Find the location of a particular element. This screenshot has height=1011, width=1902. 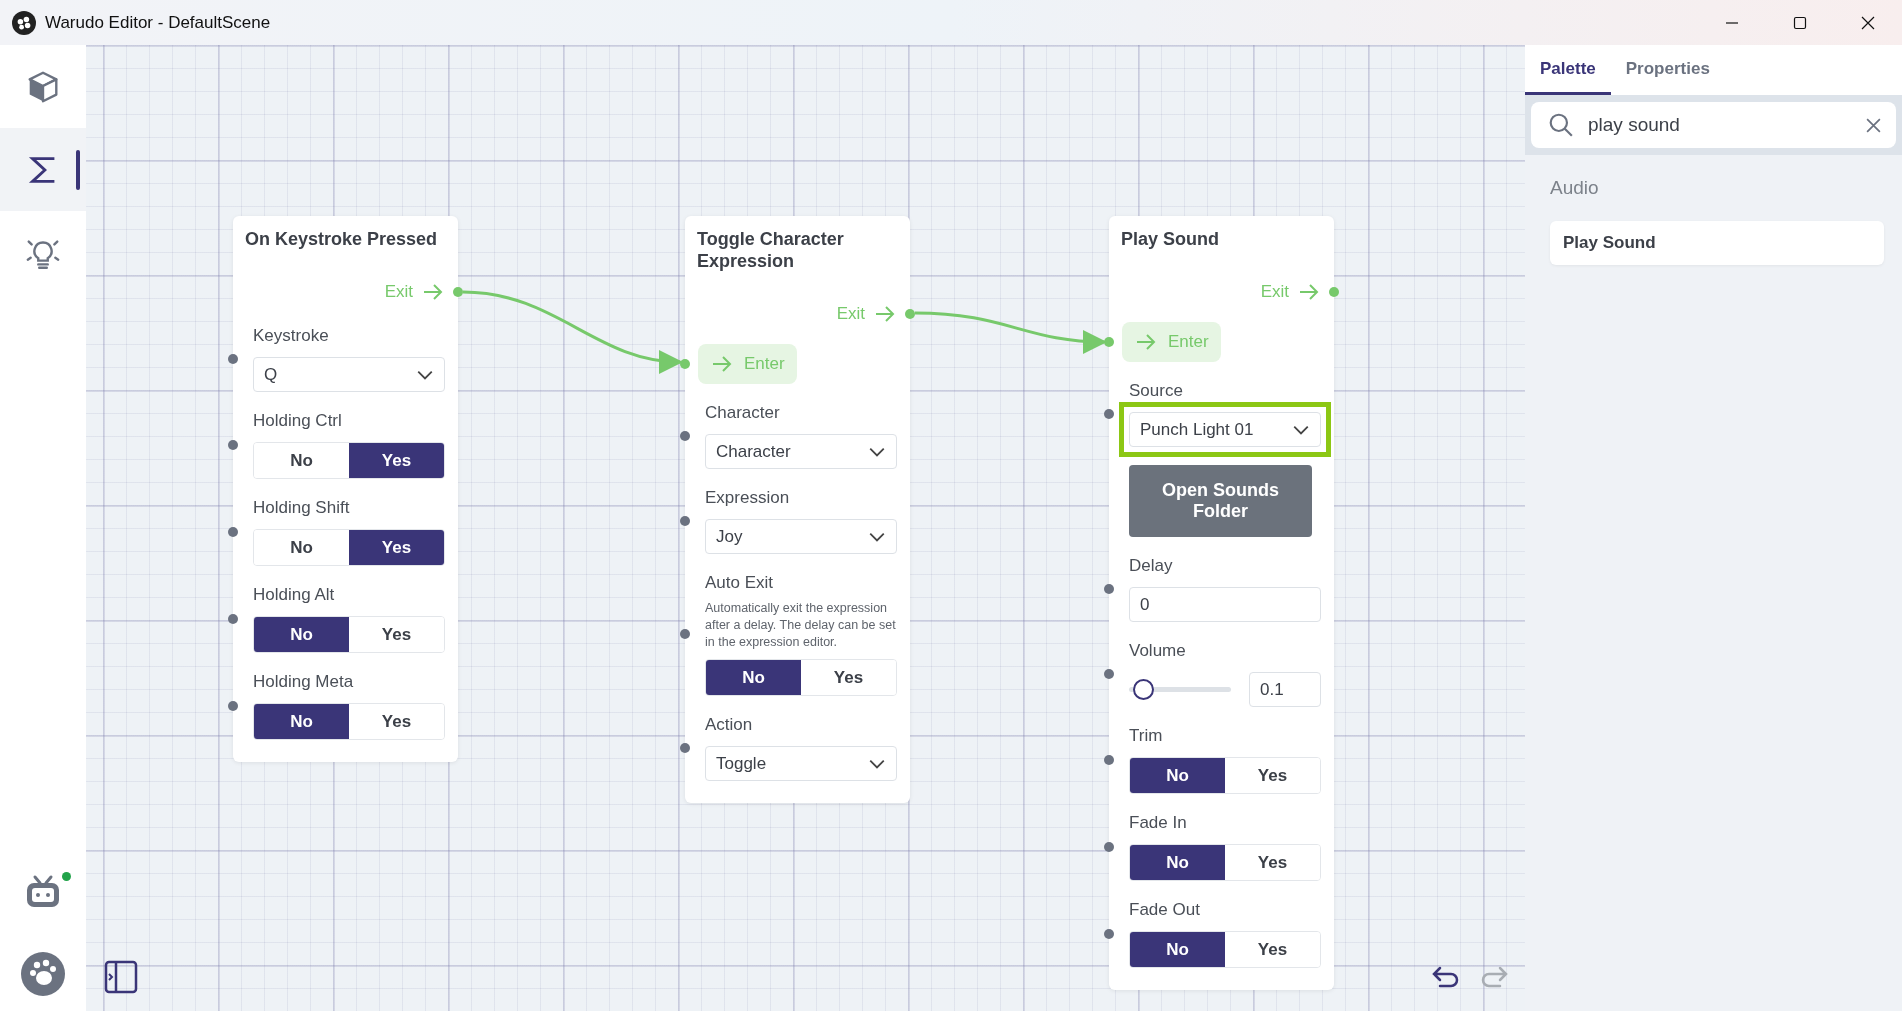

app-logo-icon is located at coordinates (24, 22).